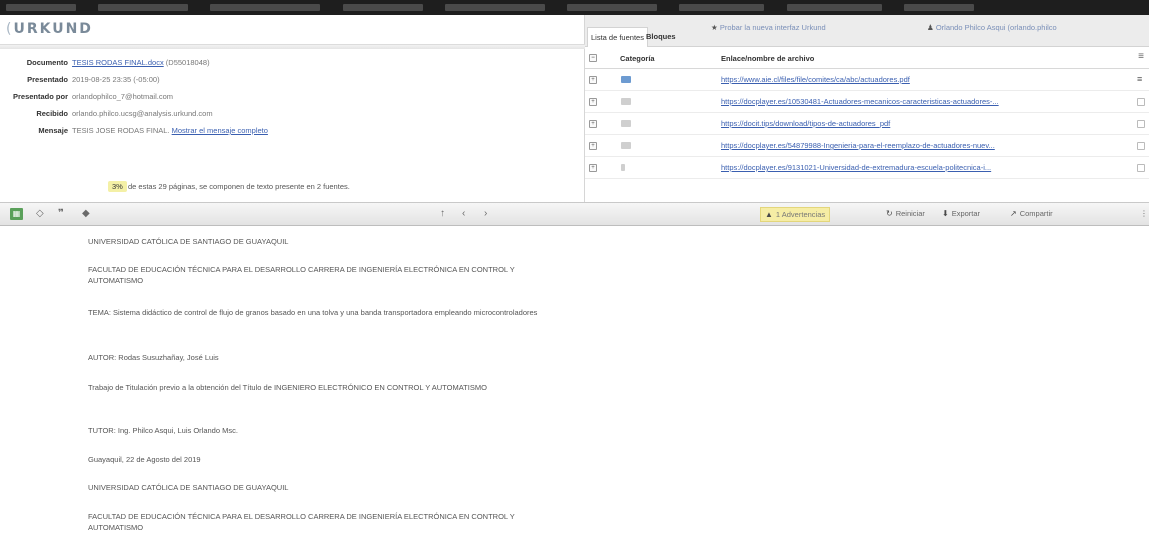 The image size is (1149, 541). I want to click on browser-bookmarks-bar, so click(574, 7).